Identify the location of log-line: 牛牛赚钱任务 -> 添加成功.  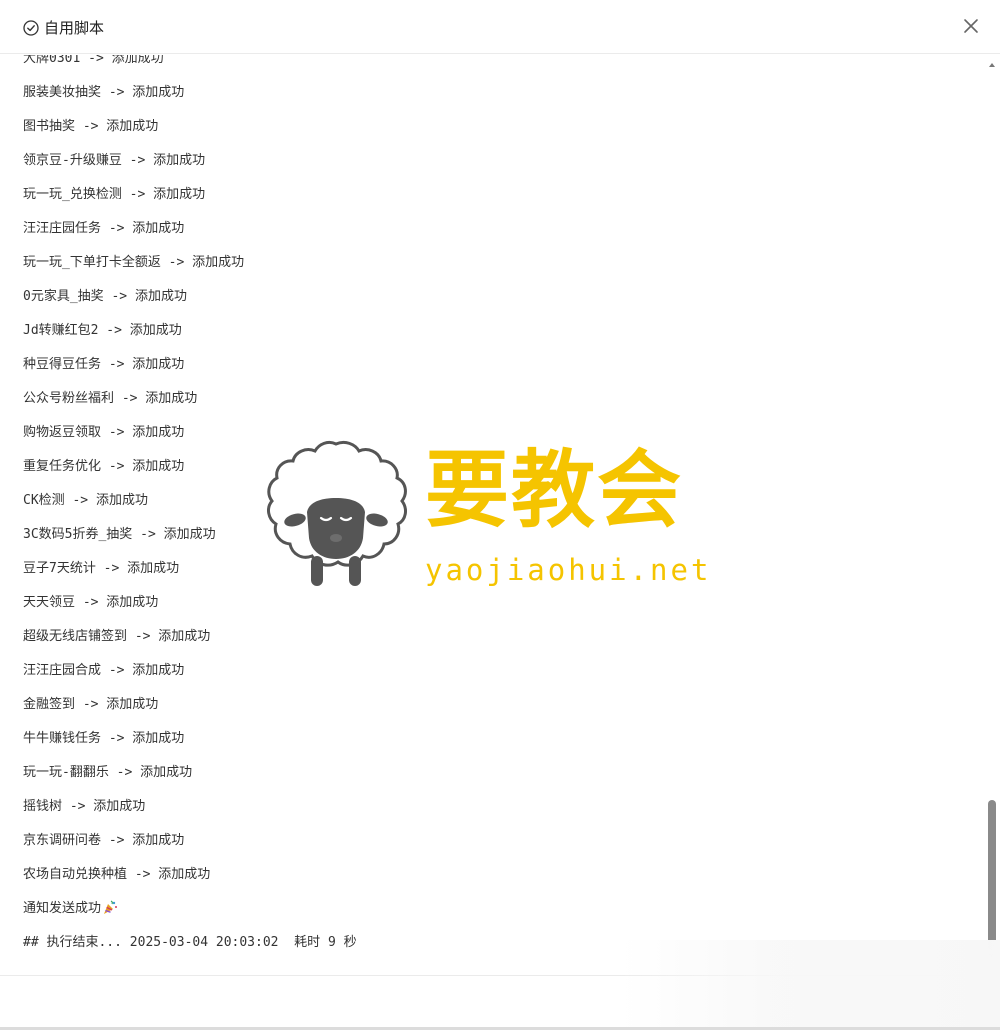
(104, 738).